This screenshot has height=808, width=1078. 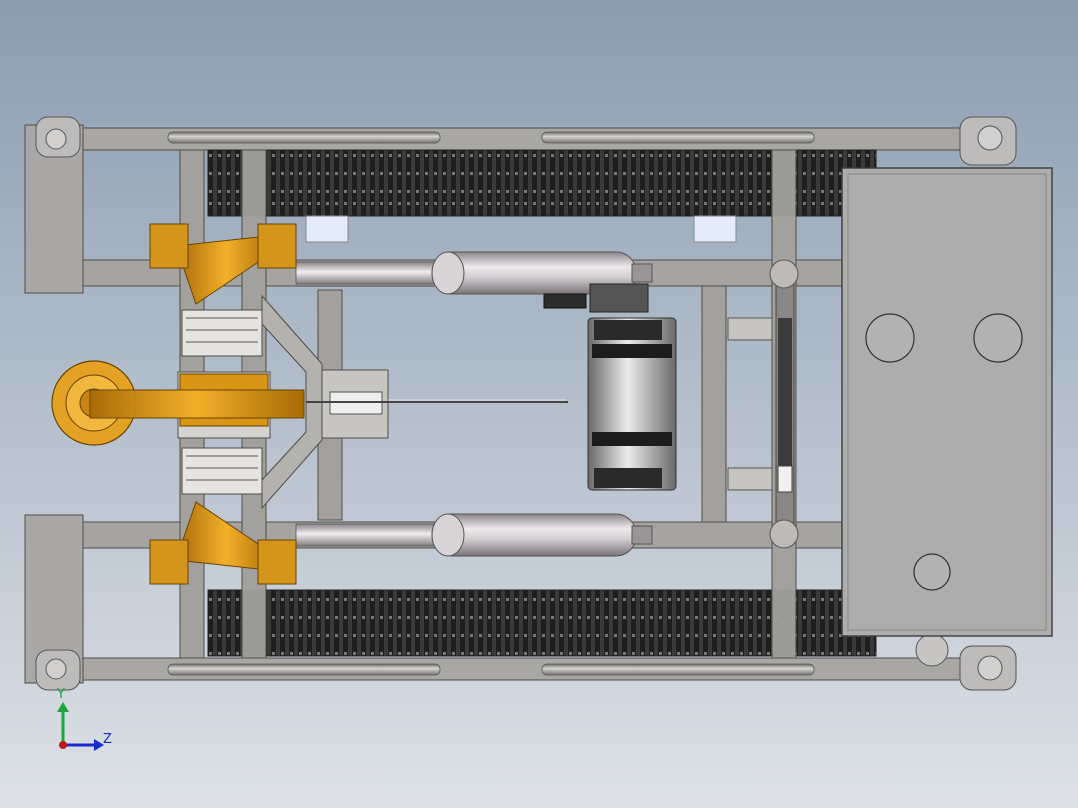 What do you see at coordinates (107, 739) in the screenshot?
I see `triad-z-label: Z` at bounding box center [107, 739].